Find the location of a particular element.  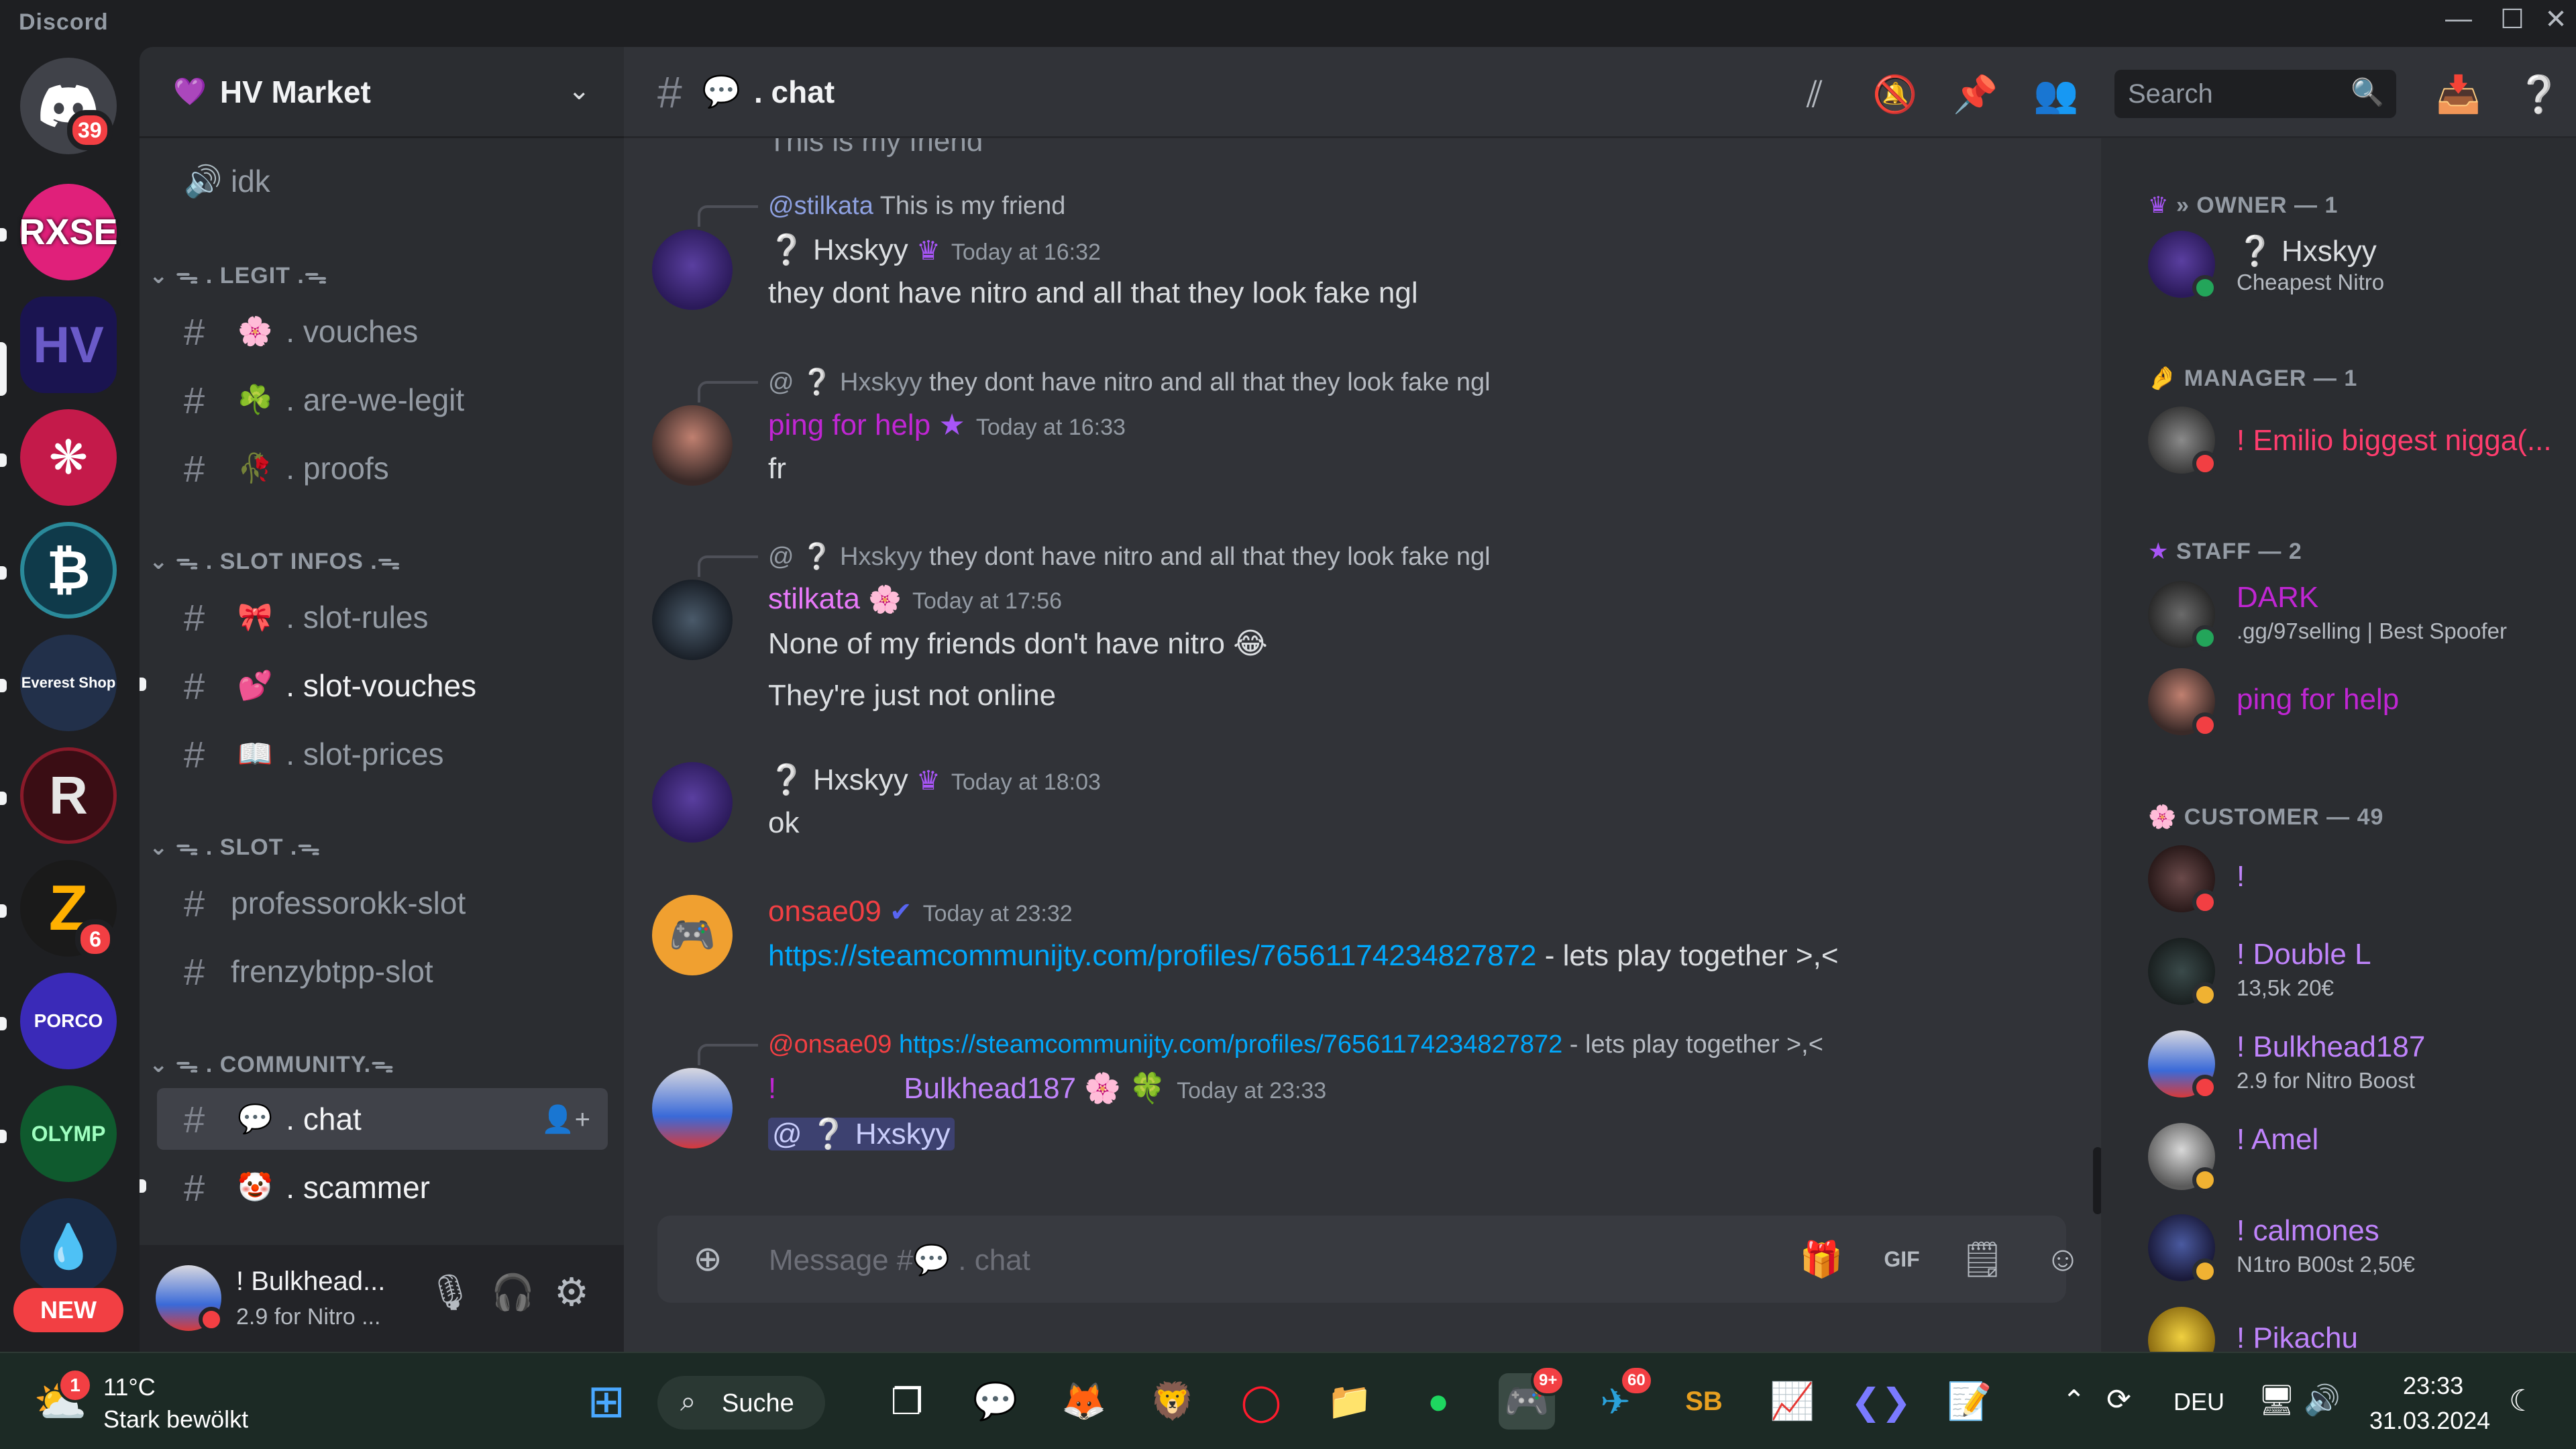

server-r: R is located at coordinates (68, 795).